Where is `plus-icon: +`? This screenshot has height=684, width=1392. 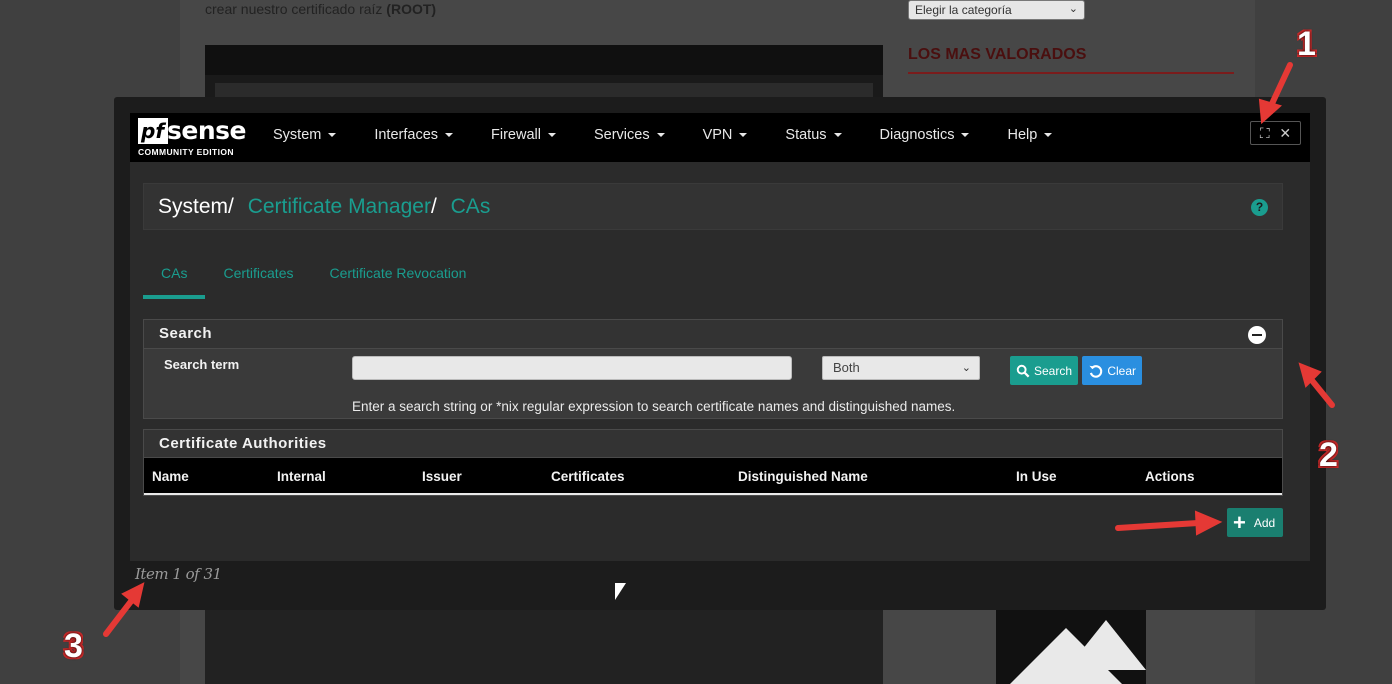
plus-icon: + is located at coordinates (1239, 522).